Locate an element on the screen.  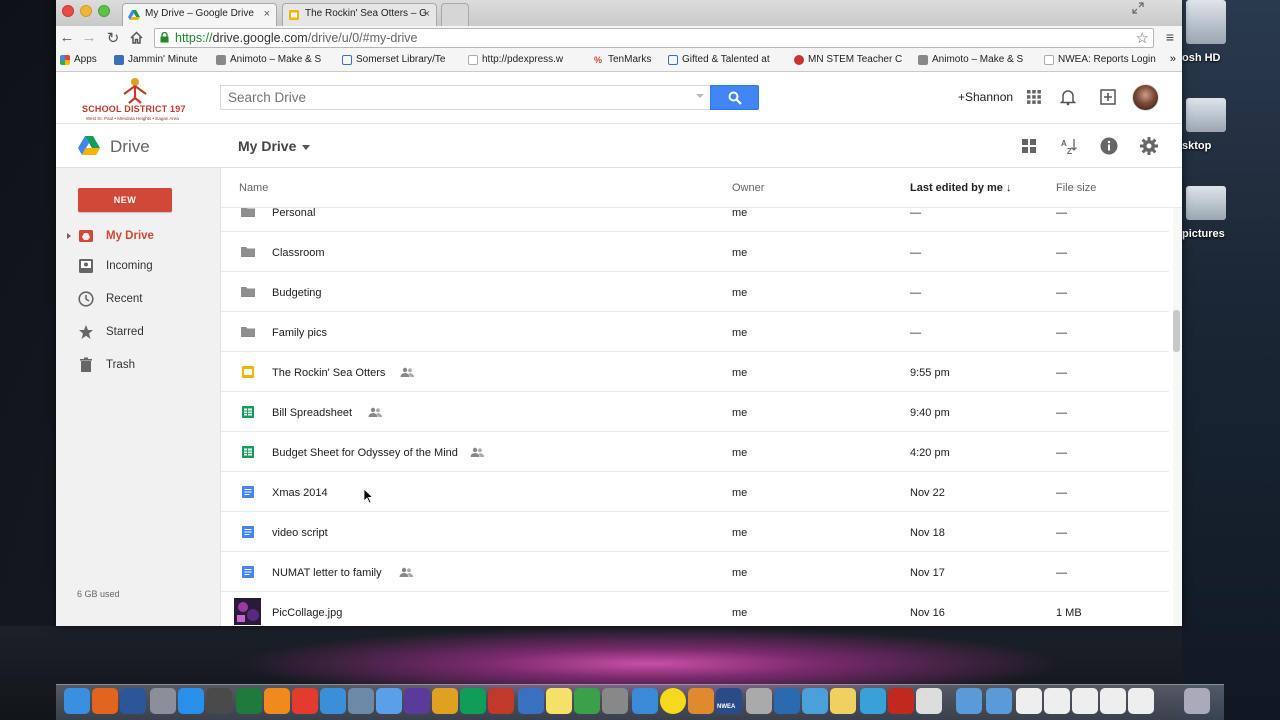
storage-used: 6 GB used is located at coordinates (98, 594).